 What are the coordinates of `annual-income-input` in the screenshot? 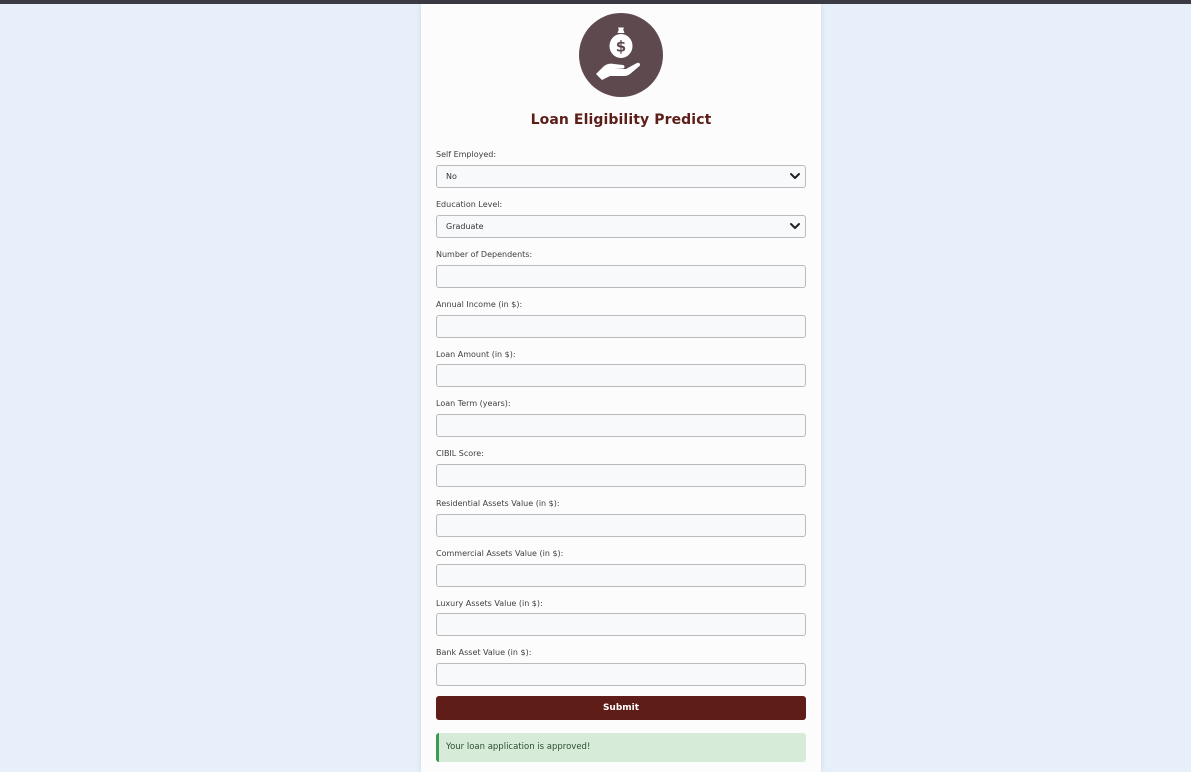 It's located at (621, 326).